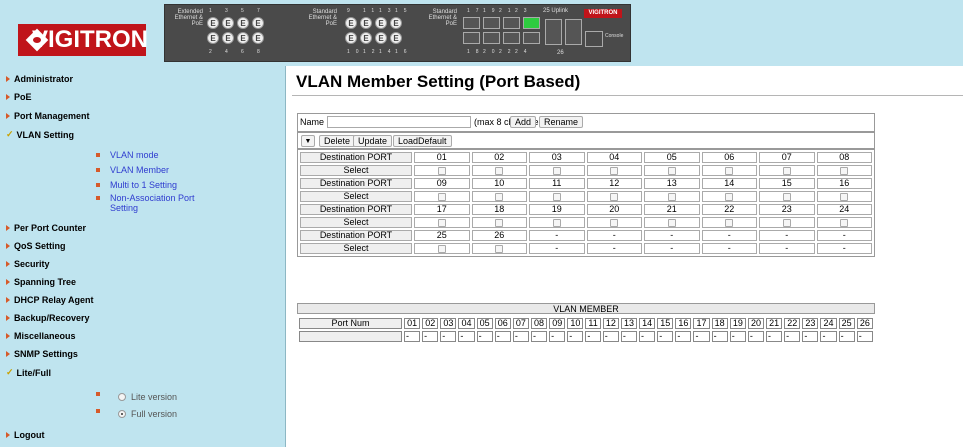  Describe the element at coordinates (46, 228) in the screenshot. I see `sidebar-item-per-port-counter: Per Port Counter` at that location.